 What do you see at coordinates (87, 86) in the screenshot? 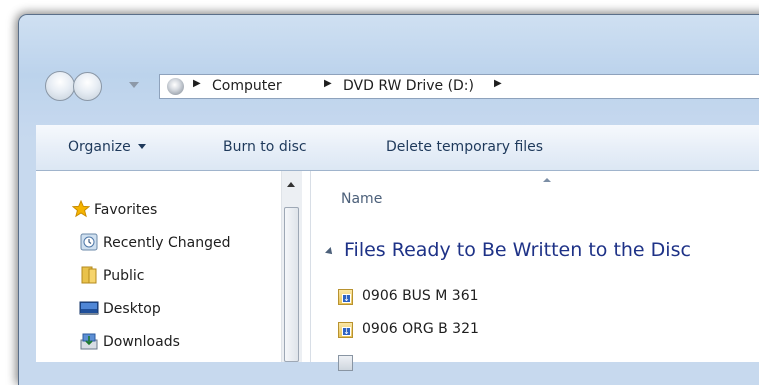
I see `forward-button` at bounding box center [87, 86].